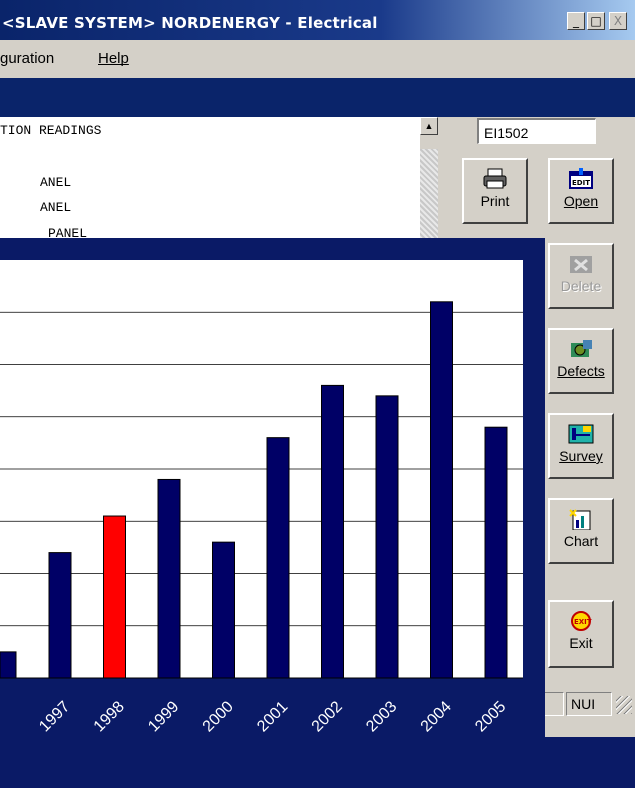  What do you see at coordinates (332, 531) in the screenshot?
I see `bar-2002` at bounding box center [332, 531].